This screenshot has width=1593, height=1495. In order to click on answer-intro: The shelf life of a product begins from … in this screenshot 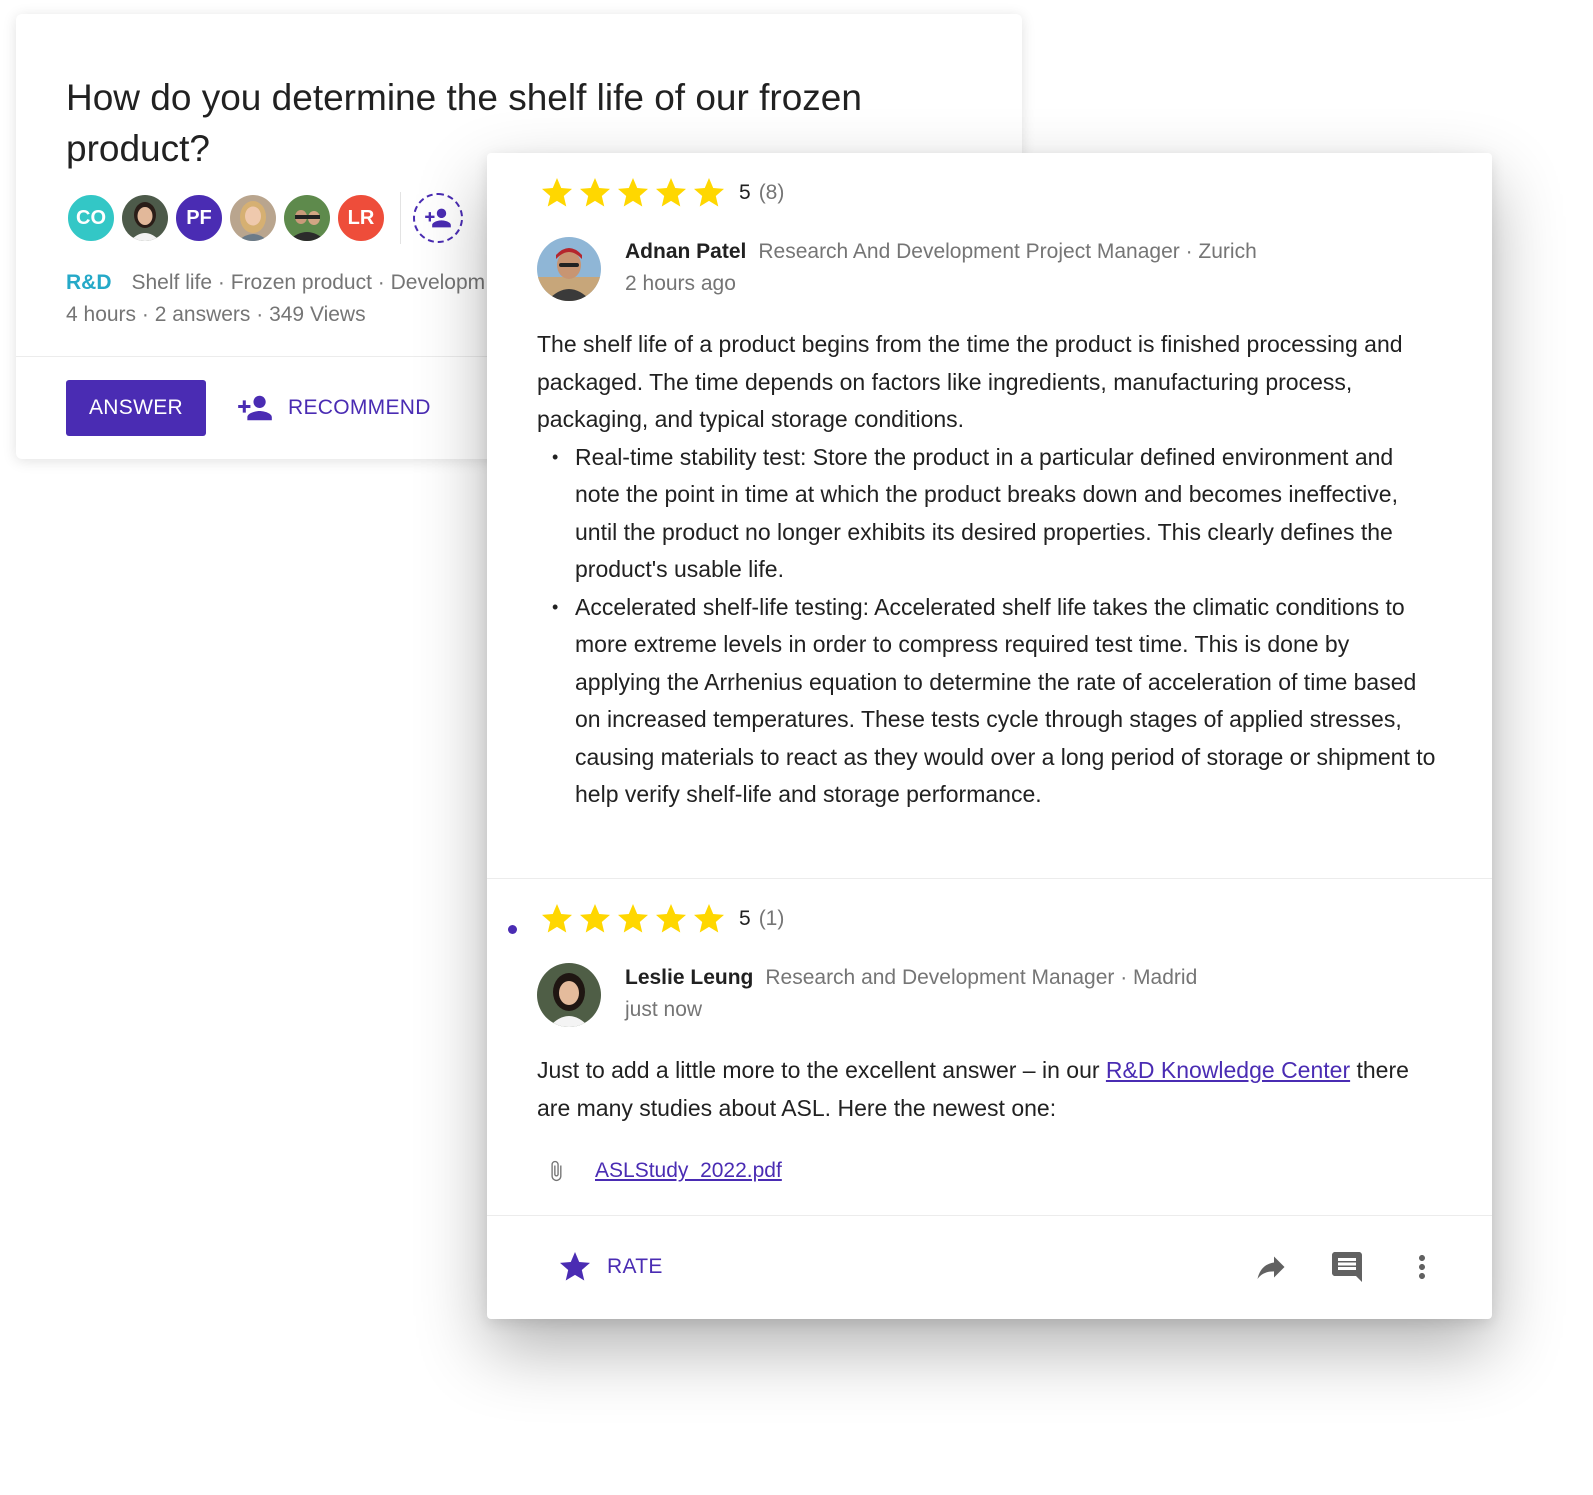, I will do `click(970, 381)`.